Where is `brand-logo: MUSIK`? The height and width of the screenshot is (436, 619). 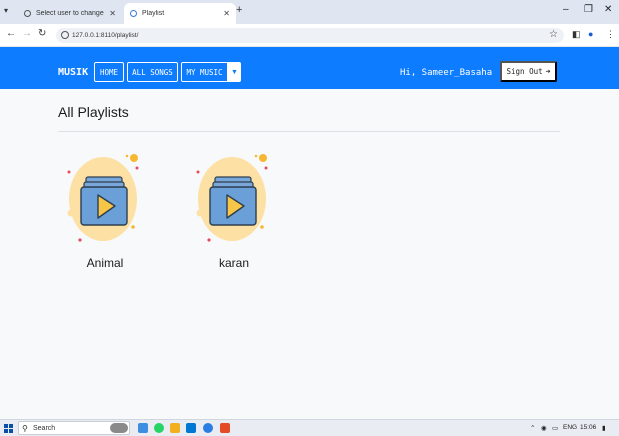
brand-logo: MUSIK is located at coordinates (73, 72).